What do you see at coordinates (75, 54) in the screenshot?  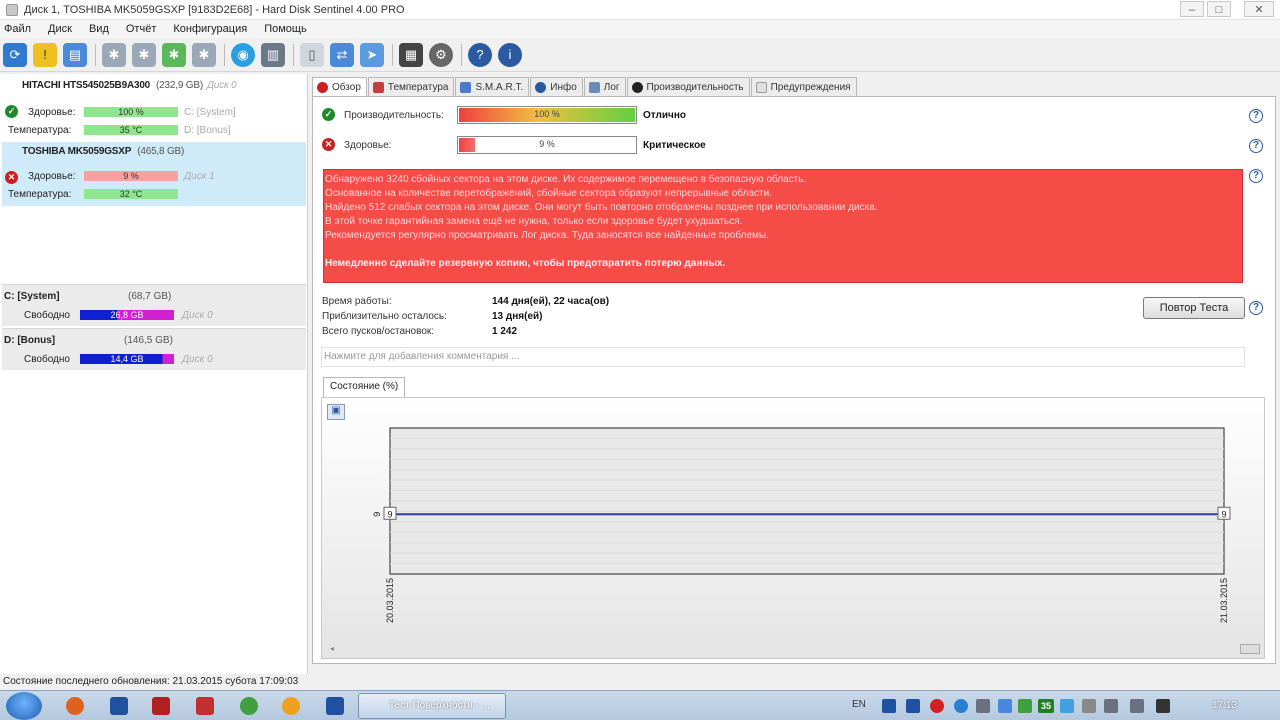 I see `report-icon: ▤` at bounding box center [75, 54].